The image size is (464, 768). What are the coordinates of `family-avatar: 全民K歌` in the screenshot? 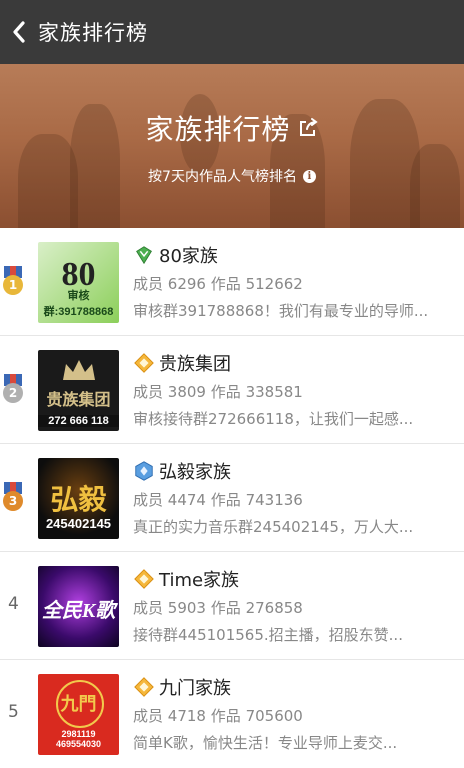 It's located at (78, 606).